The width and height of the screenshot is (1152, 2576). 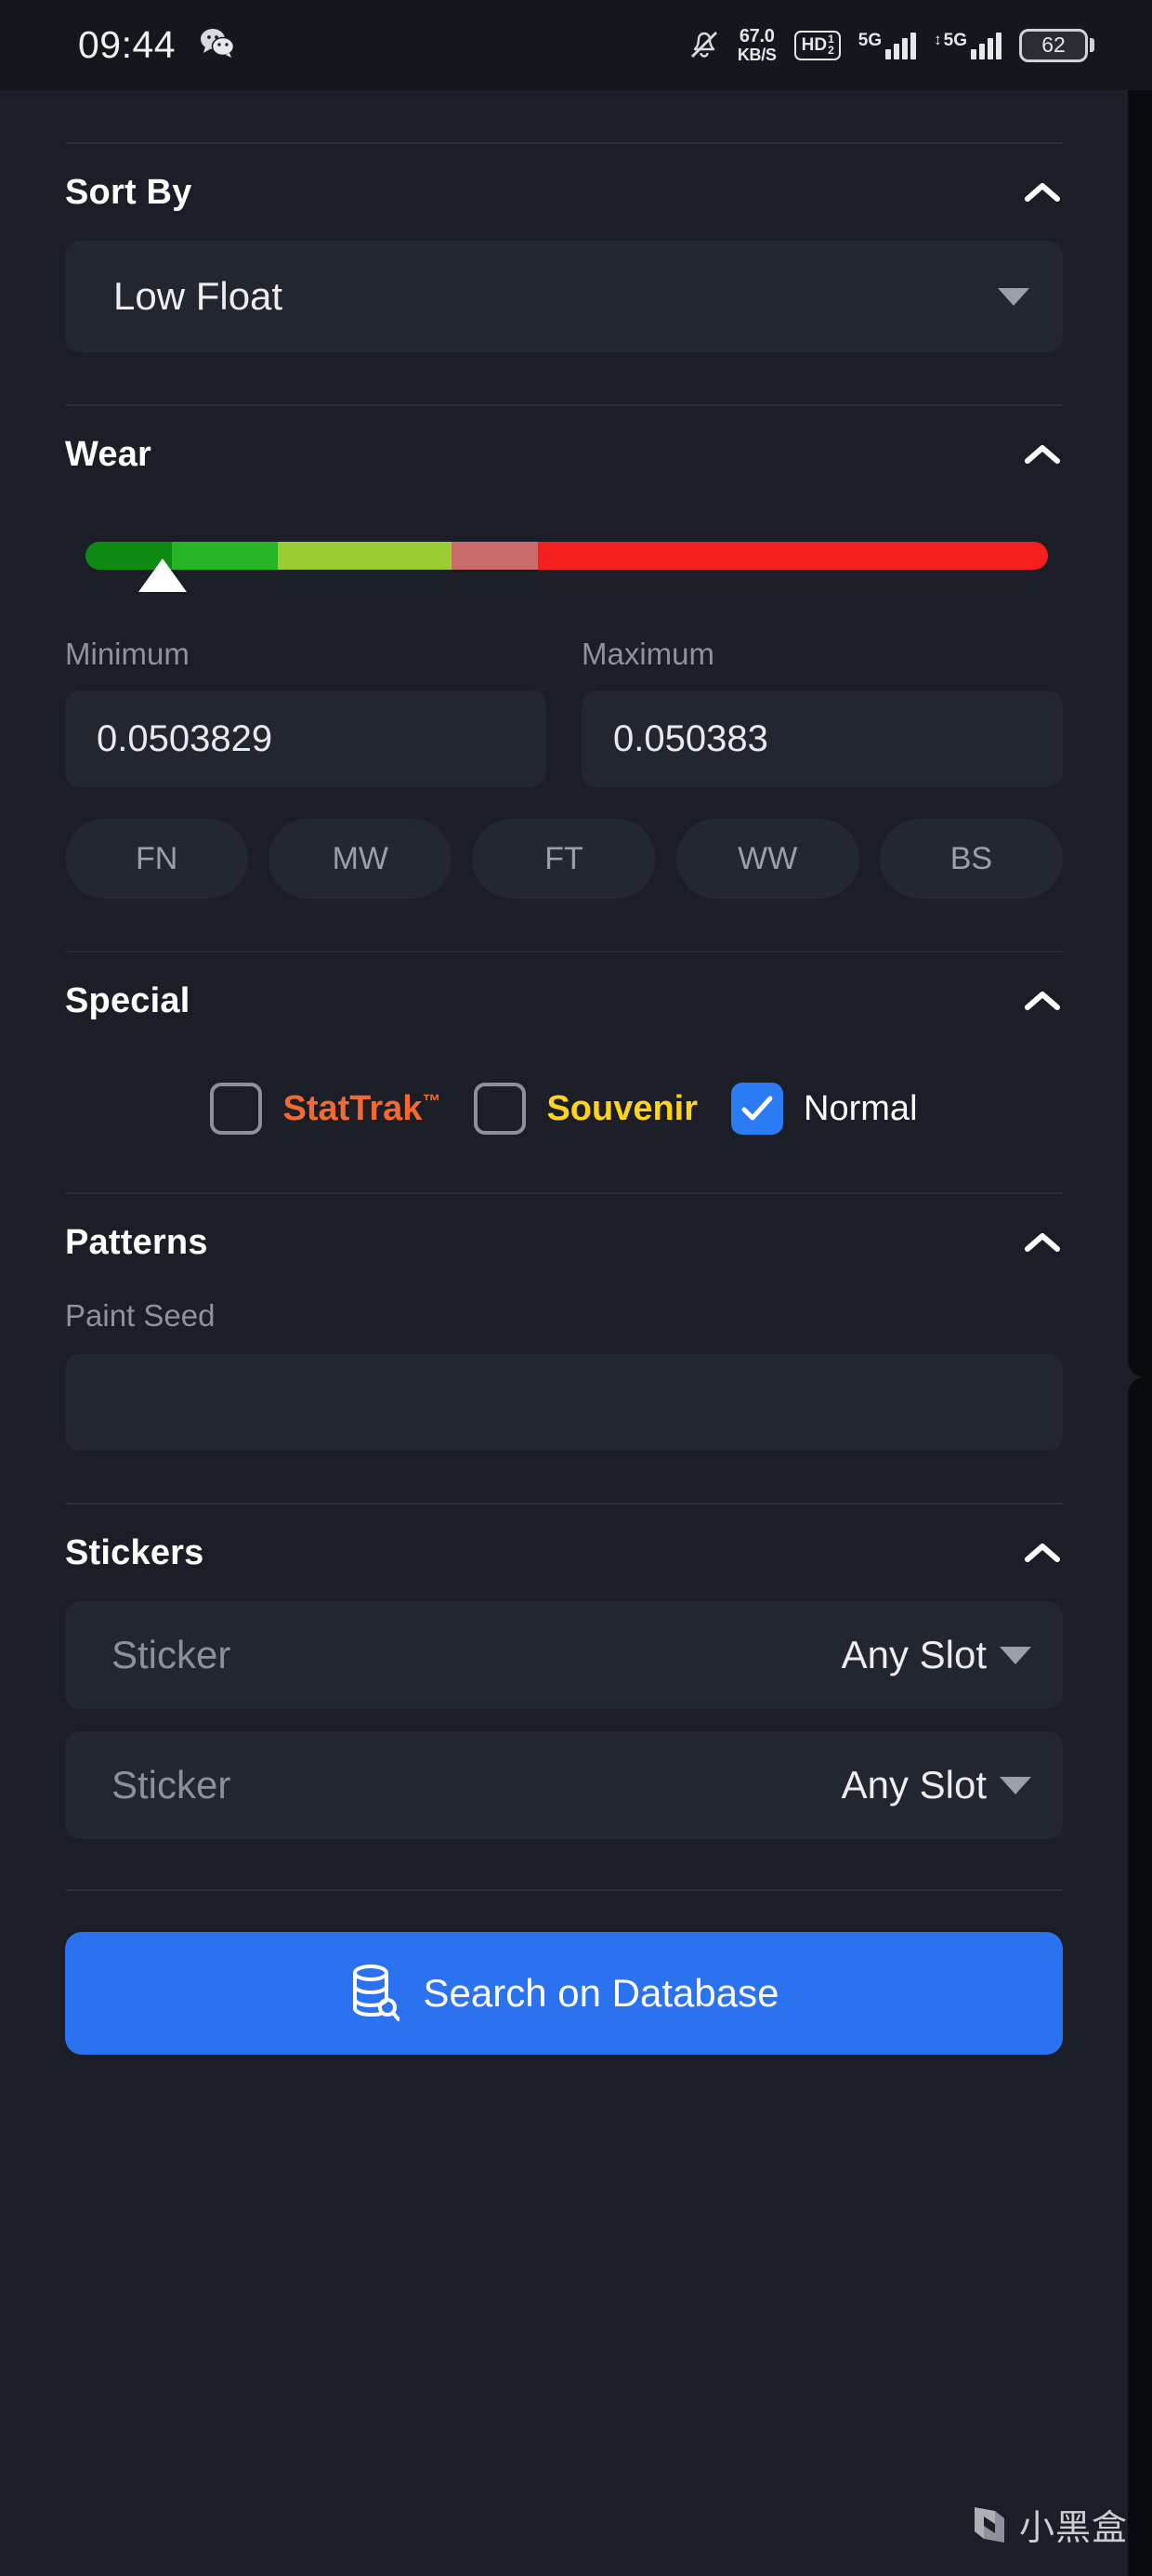 I want to click on special-options: StatTrak™ Souvenir Normal, so click(x=564, y=1111).